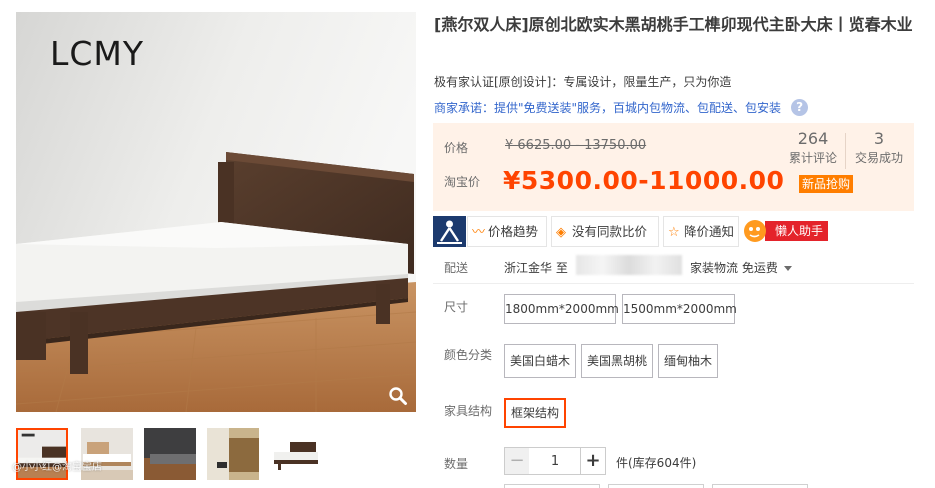 Image resolution: width=935 pixels, height=488 pixels. I want to click on buy-now-button-edge, so click(552, 486).